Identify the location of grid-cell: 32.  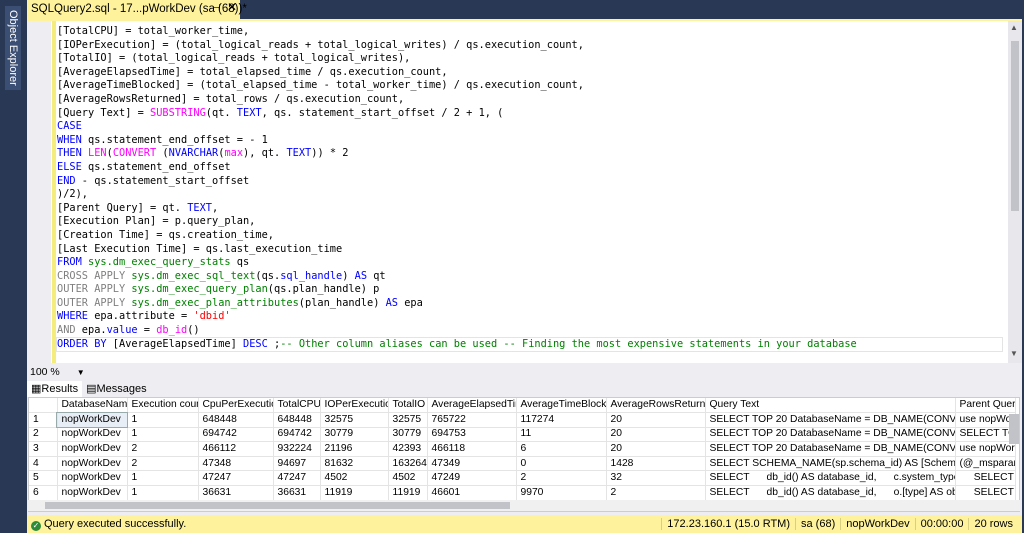
(656, 478).